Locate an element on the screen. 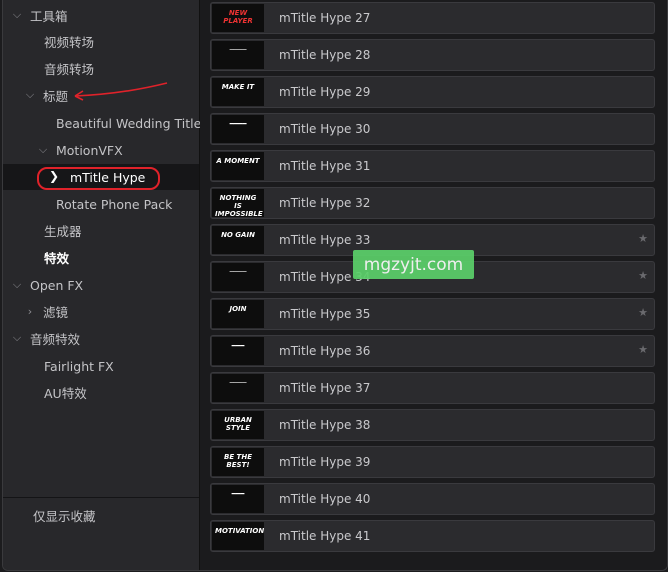  title-item: ━━━ mTitle Hype 40 is located at coordinates (432, 499).